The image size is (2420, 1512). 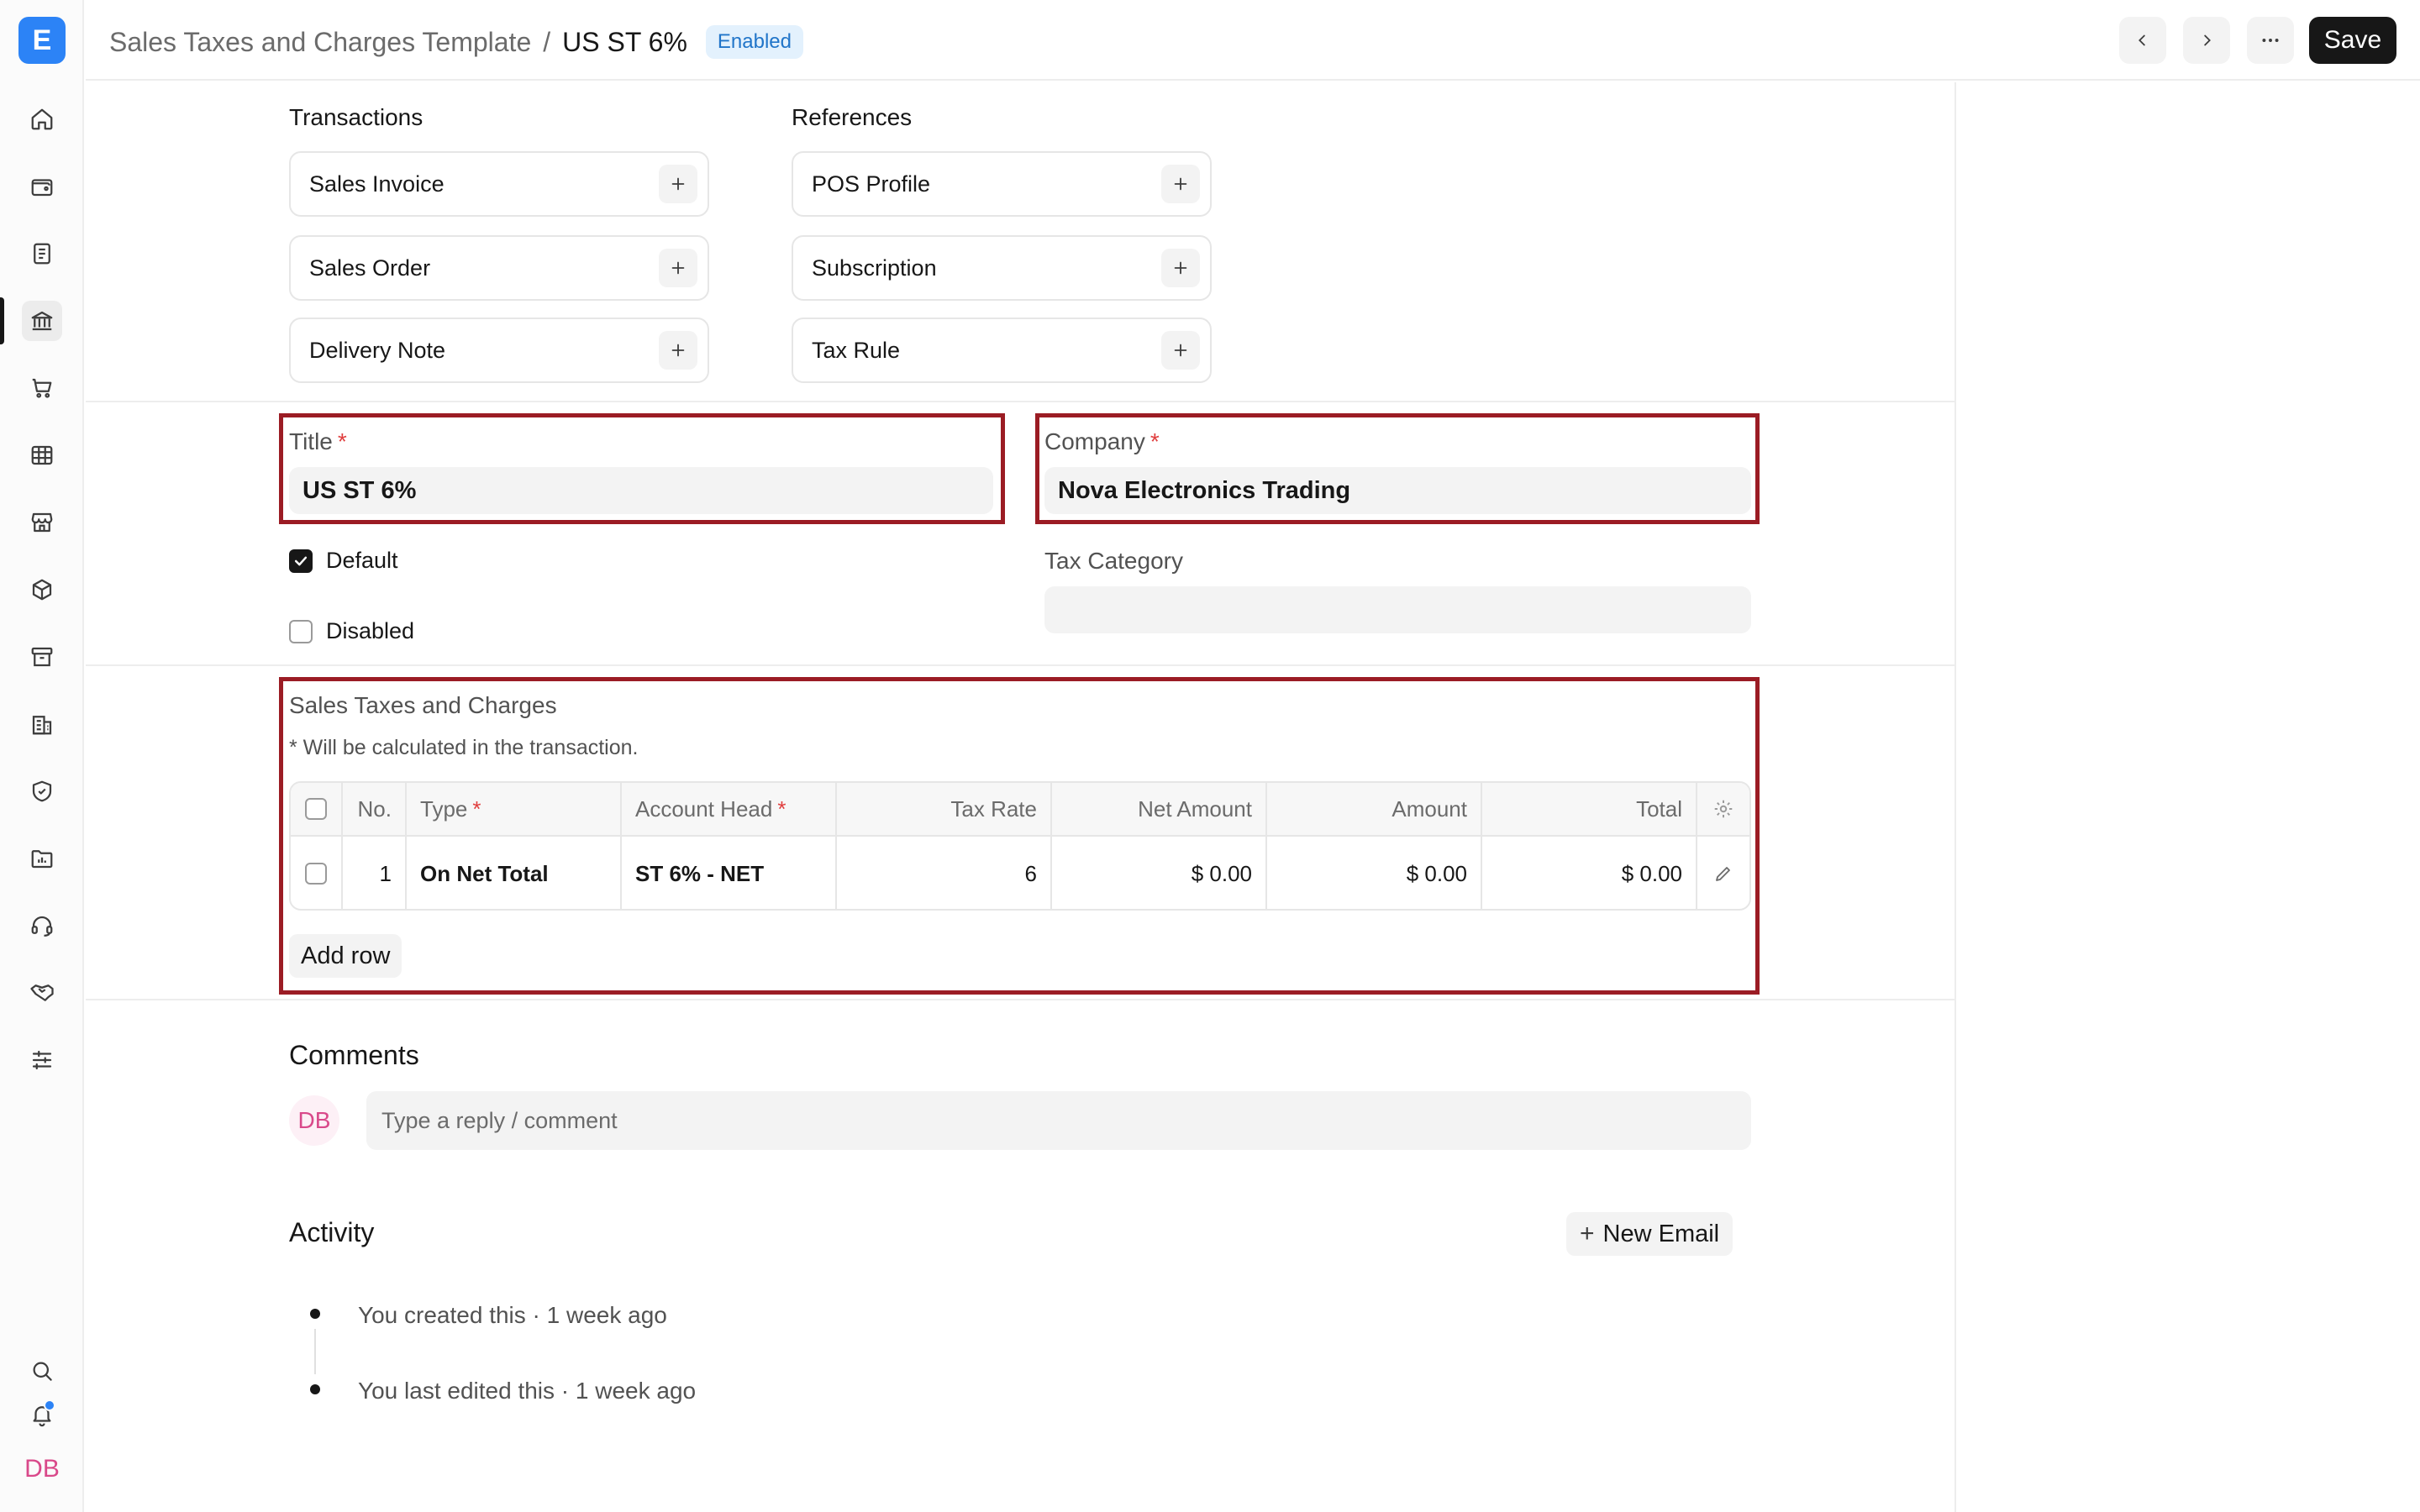 I want to click on add-delivery-note-button, so click(x=678, y=350).